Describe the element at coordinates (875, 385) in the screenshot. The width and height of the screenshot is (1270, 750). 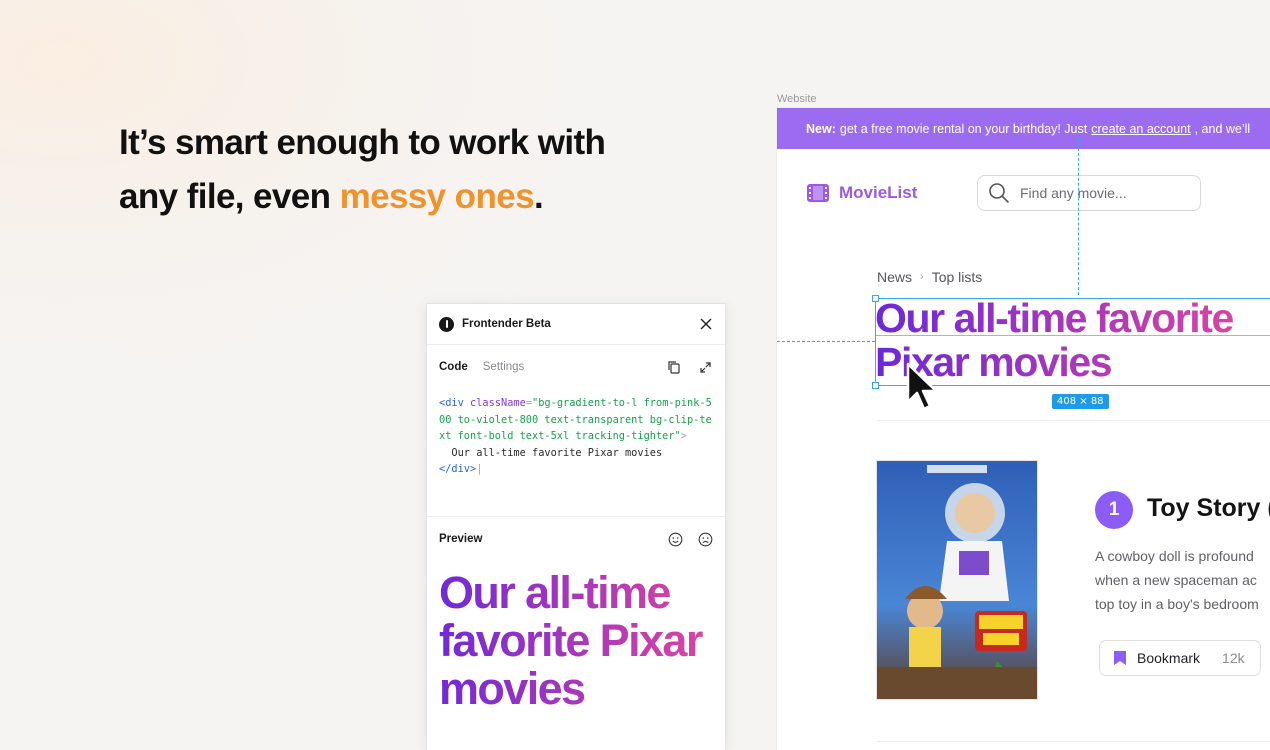
I see `selection-handle-bottom-left` at that location.